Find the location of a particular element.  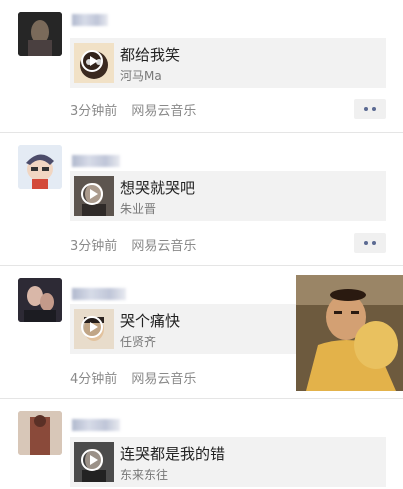

music-share-card: 都给我笑 河马Ma is located at coordinates (228, 63).